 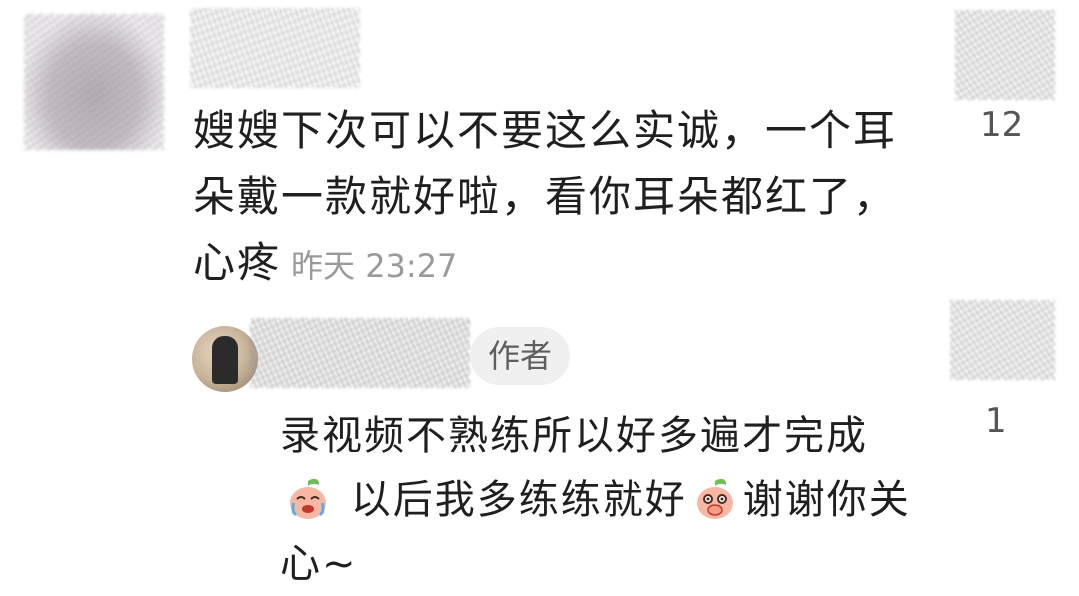 What do you see at coordinates (275, 48) in the screenshot?
I see `commenter-name-blurred` at bounding box center [275, 48].